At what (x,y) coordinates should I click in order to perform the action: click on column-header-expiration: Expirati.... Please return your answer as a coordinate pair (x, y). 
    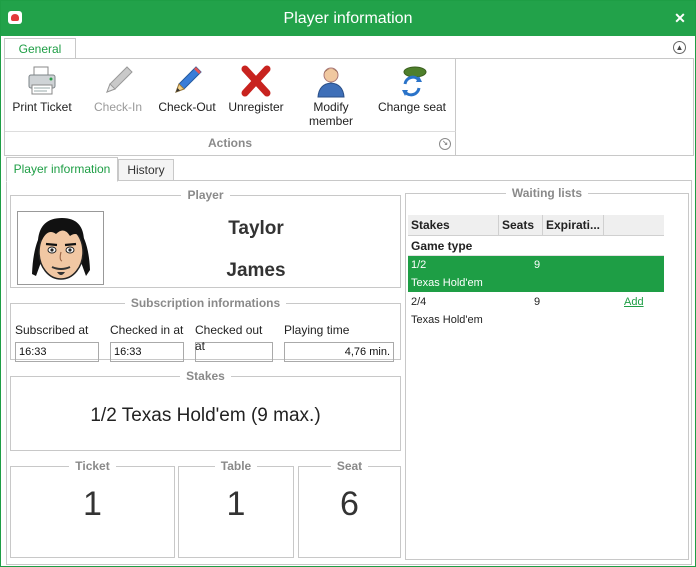
    Looking at the image, I should click on (573, 225).